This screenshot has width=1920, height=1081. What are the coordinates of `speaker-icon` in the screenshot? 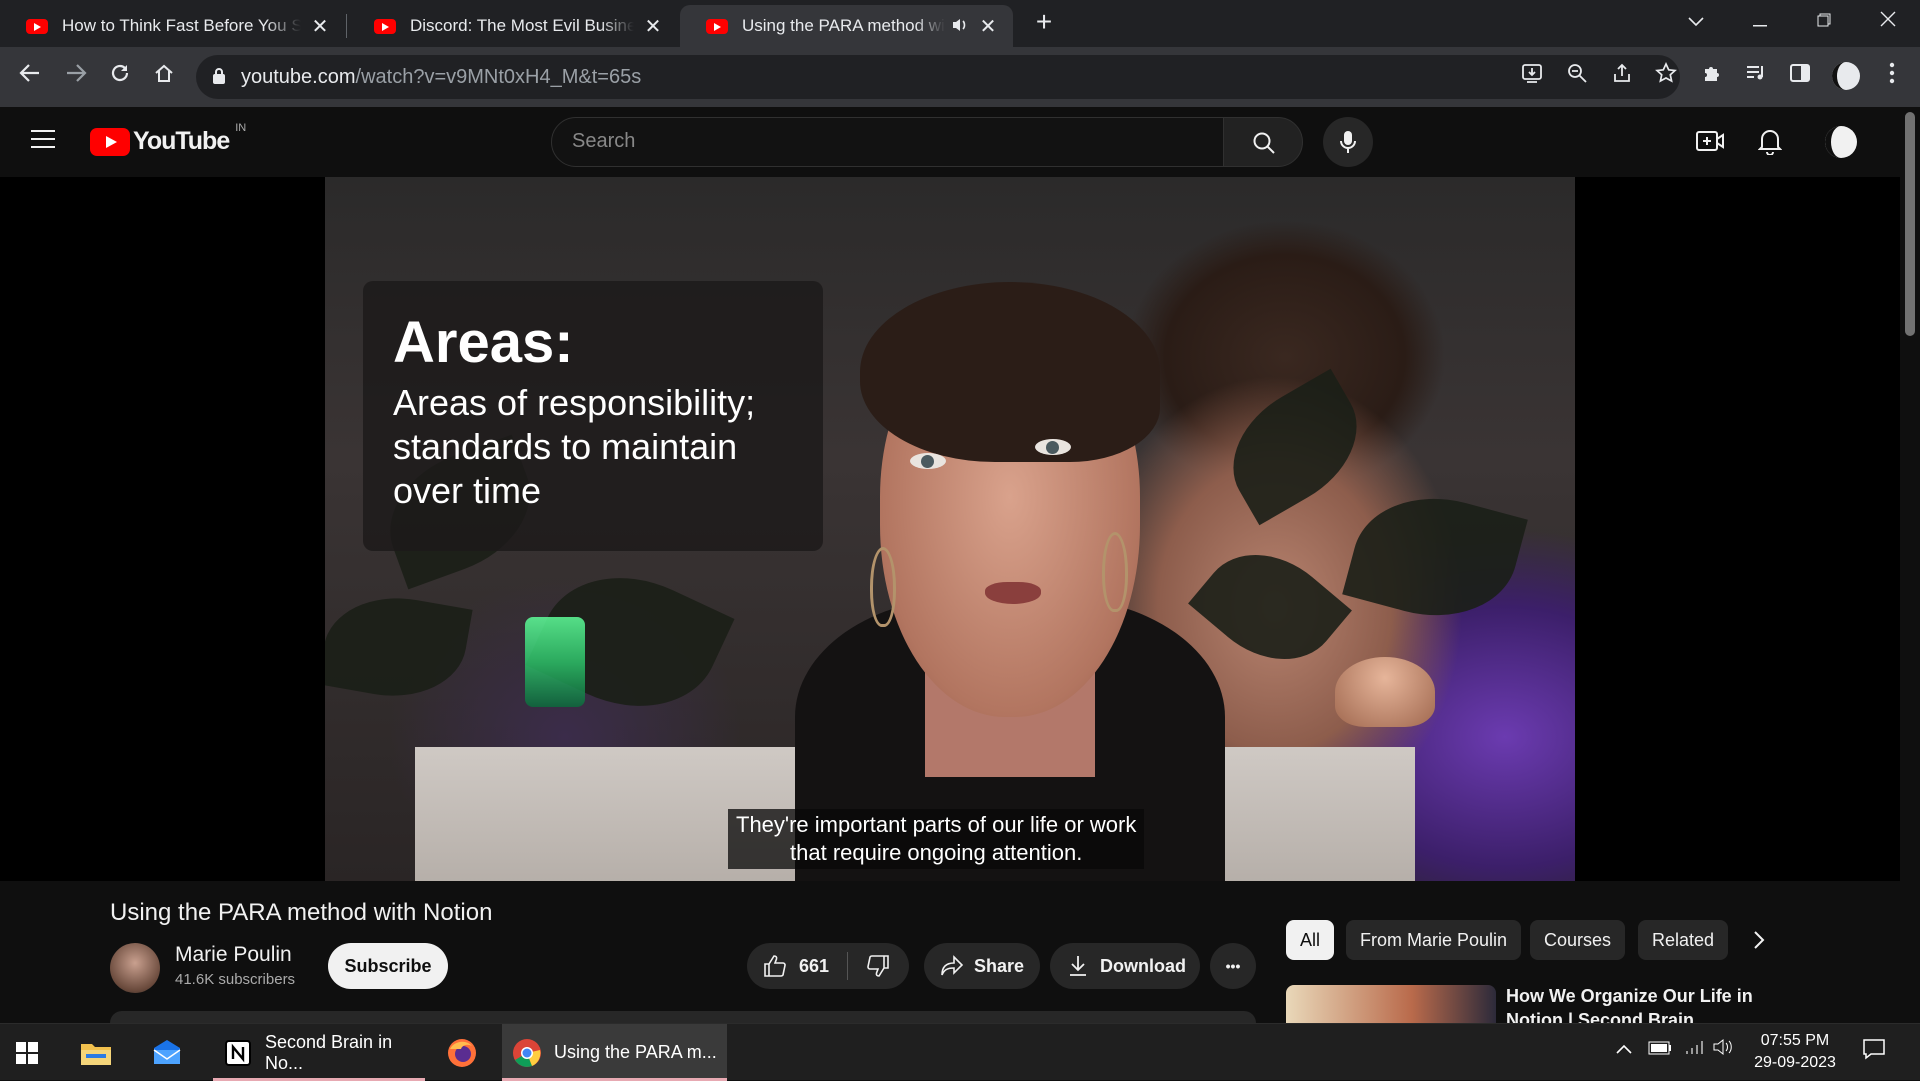 It's located at (960, 26).